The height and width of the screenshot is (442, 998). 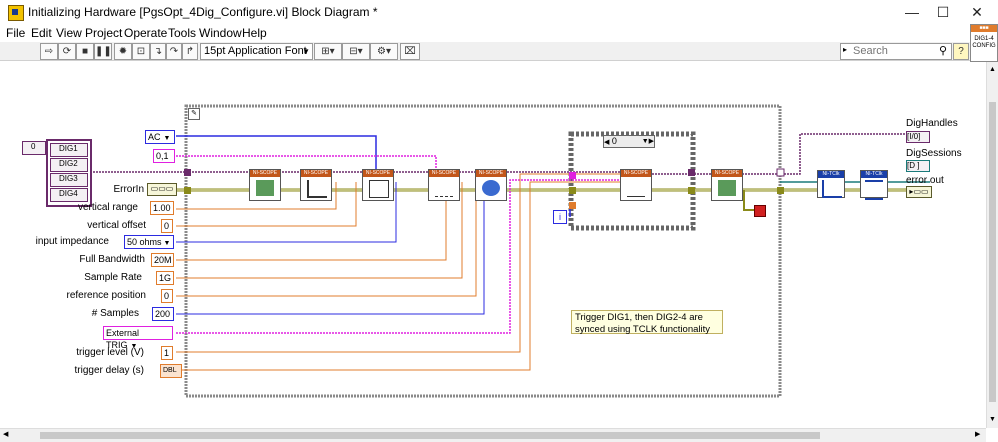 I want to click on niscope-configure-horizontal-subvi: NI-SCOPE, so click(x=444, y=185).